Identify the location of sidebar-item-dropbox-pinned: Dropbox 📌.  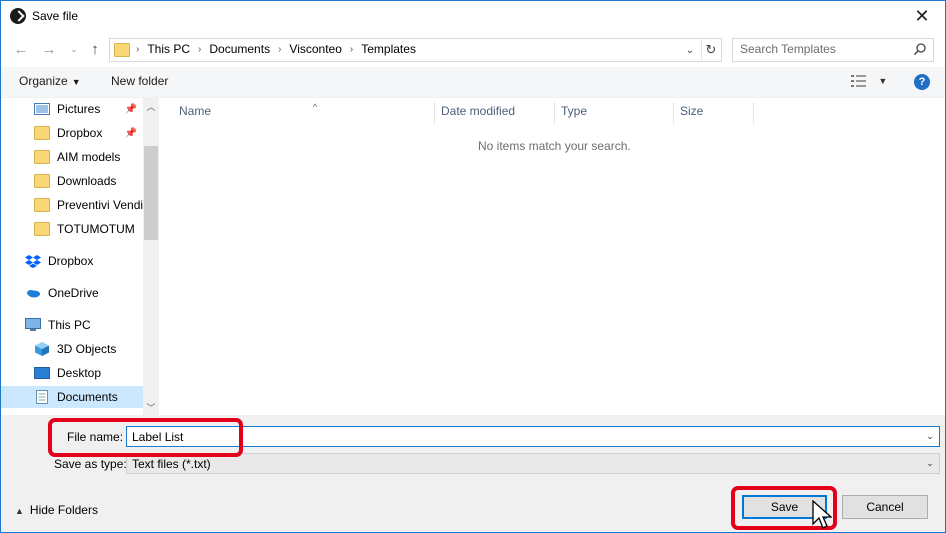
(72, 133).